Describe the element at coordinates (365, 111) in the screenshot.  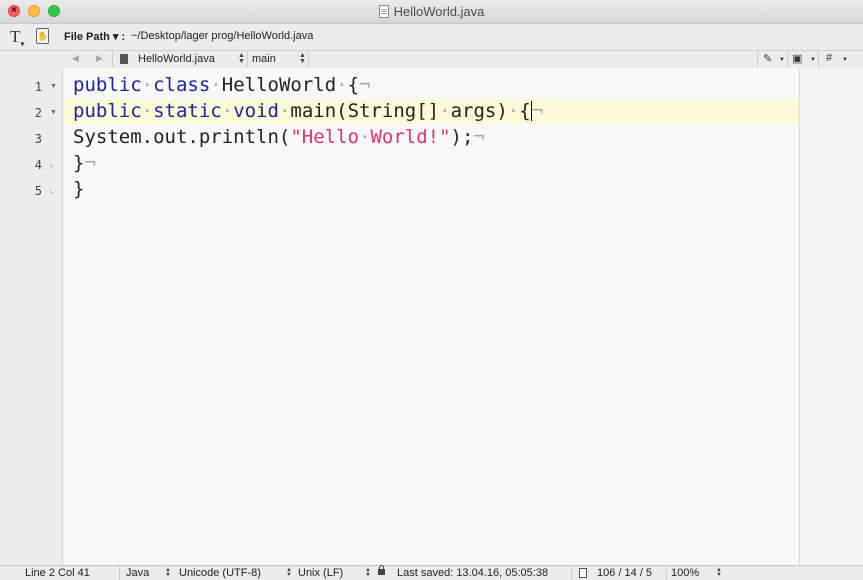
I see `code-token: main(String[]` at that location.